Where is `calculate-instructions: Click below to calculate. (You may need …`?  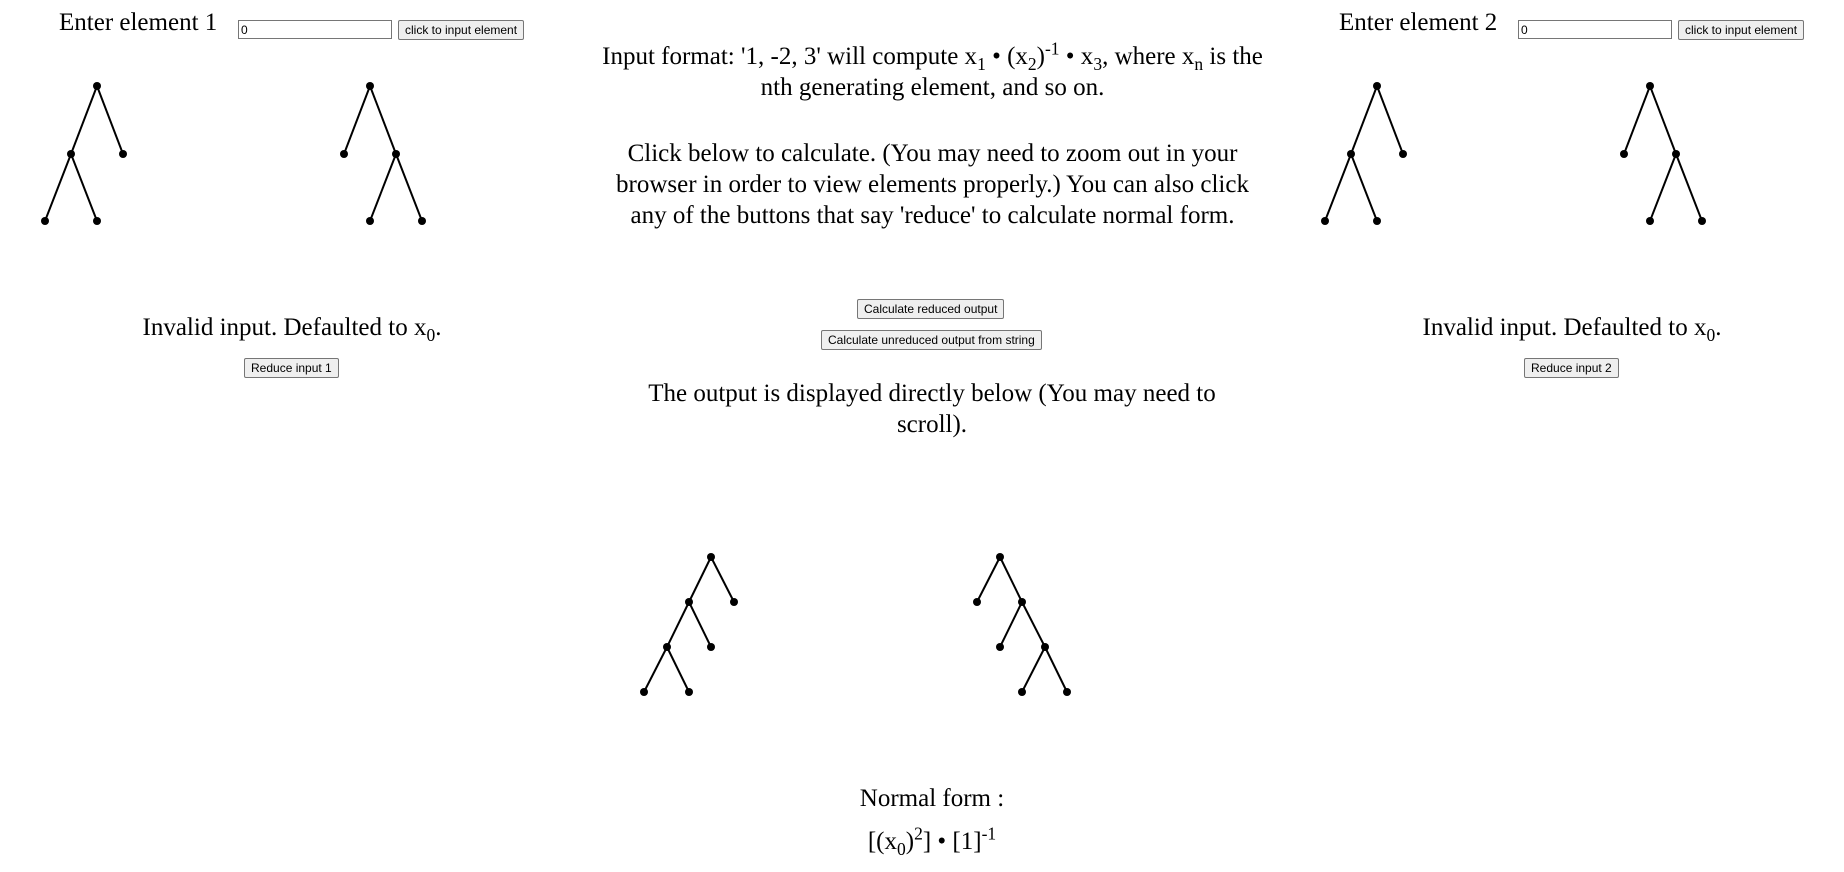
calculate-instructions: Click below to calculate. (You may need … is located at coordinates (932, 184).